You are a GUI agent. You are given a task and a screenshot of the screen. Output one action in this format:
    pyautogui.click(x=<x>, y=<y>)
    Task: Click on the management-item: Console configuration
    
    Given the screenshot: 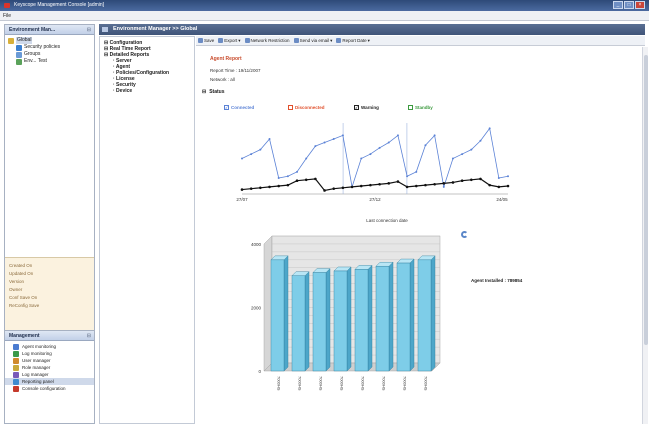 What is the action you would take?
    pyautogui.click(x=49, y=388)
    